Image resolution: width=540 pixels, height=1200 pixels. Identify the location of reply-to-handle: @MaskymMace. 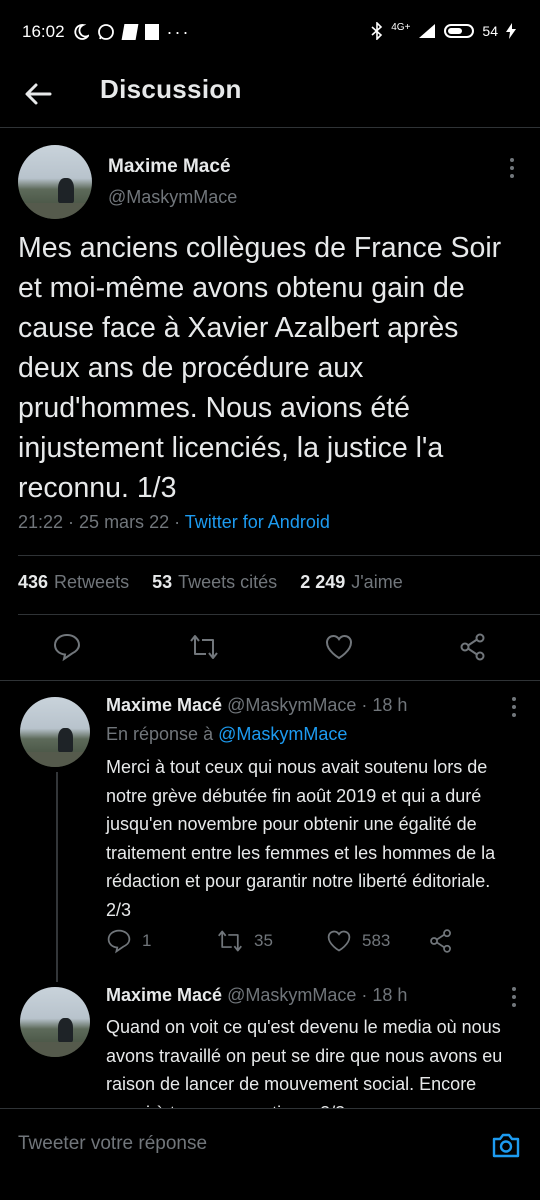
(282, 734).